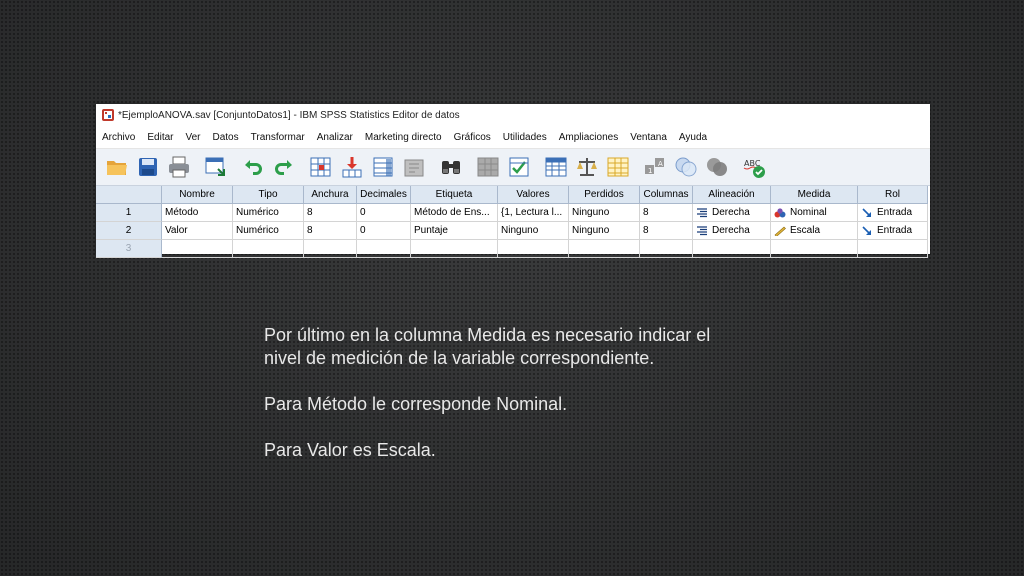 This screenshot has width=1024, height=576. Describe the element at coordinates (666, 195) in the screenshot. I see `column-header-columnas: Columnas` at that location.